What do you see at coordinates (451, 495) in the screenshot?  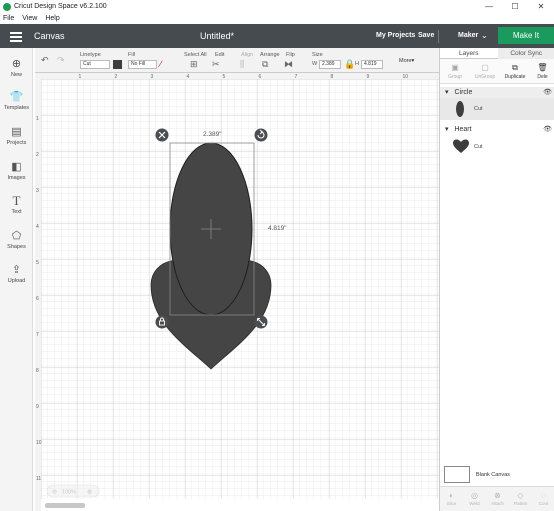 I see `slice-icon: ◐` at bounding box center [451, 495].